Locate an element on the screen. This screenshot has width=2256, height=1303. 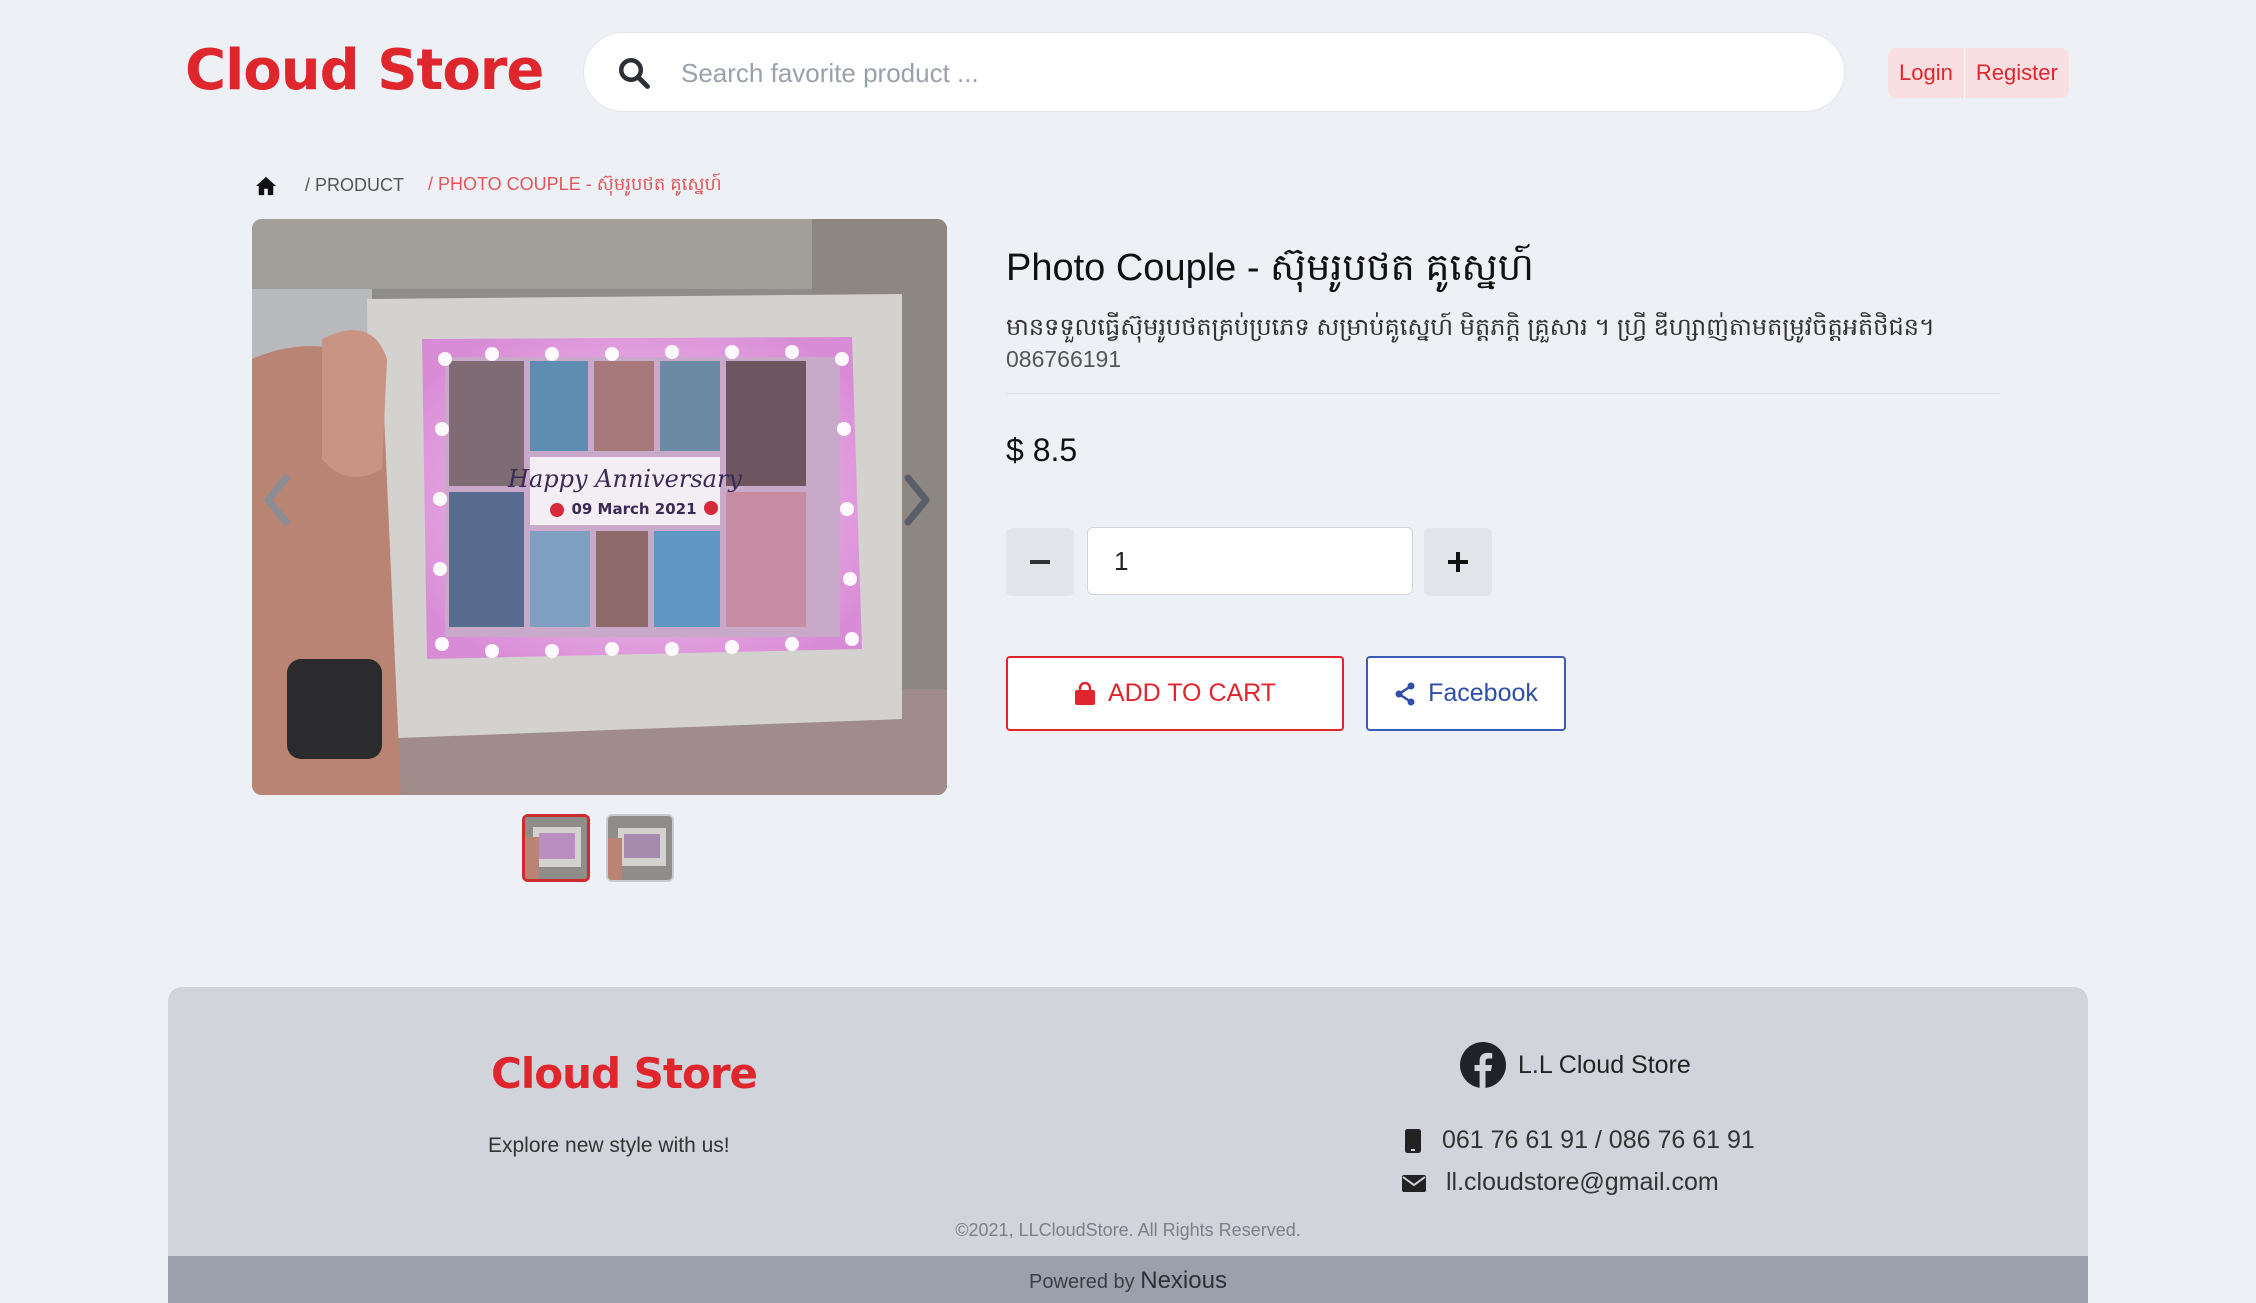
quantity-increase-button is located at coordinates (1458, 562).